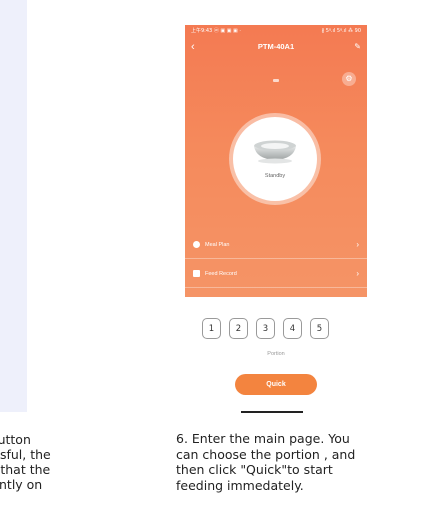  Describe the element at coordinates (240, 485) in the screenshot. I see `step-caption-line: feeding immedately.` at that location.